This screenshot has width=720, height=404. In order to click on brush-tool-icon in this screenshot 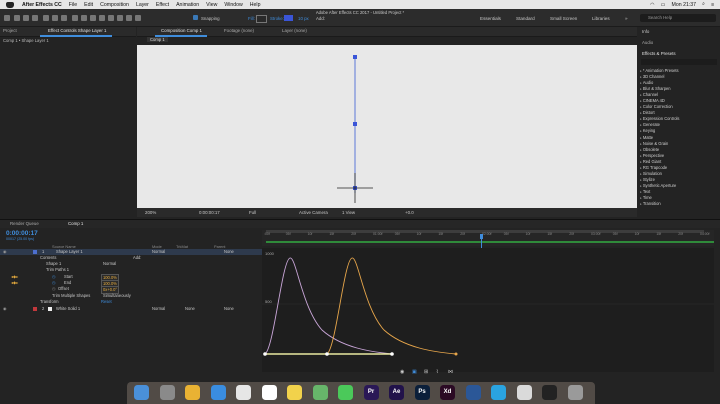, I will do `click(102, 18)`.